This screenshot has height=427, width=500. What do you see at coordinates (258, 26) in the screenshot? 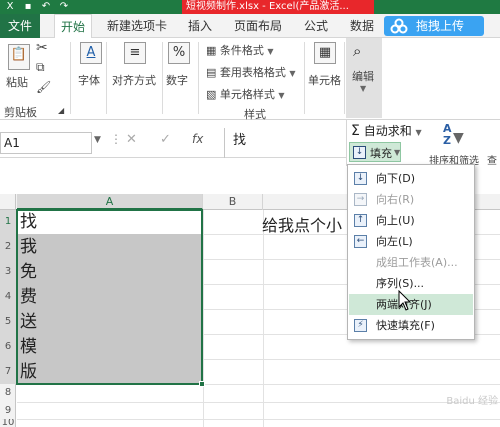
I see `tab-page-layout: 页面布局` at bounding box center [258, 26].